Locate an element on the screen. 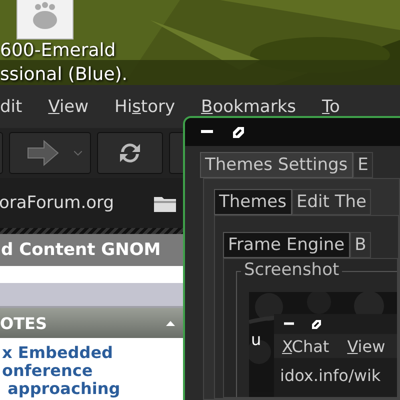  tab: Themes Settings is located at coordinates (276, 165).